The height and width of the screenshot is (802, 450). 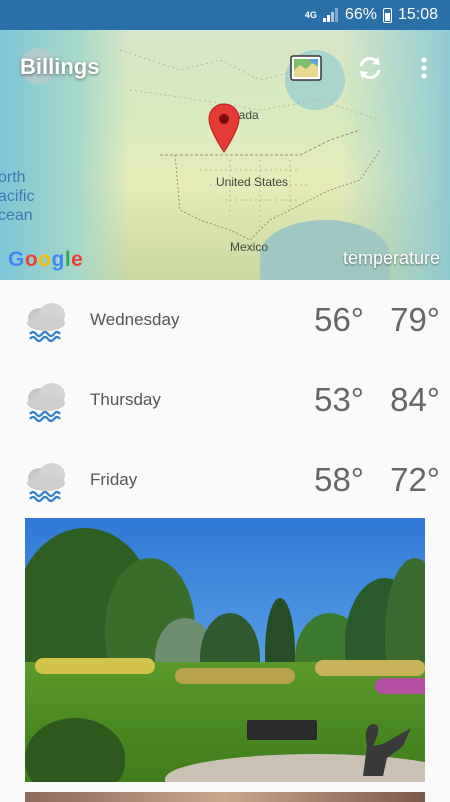 What do you see at coordinates (339, 399) in the screenshot?
I see `forecast-low-temp: 53°` at bounding box center [339, 399].